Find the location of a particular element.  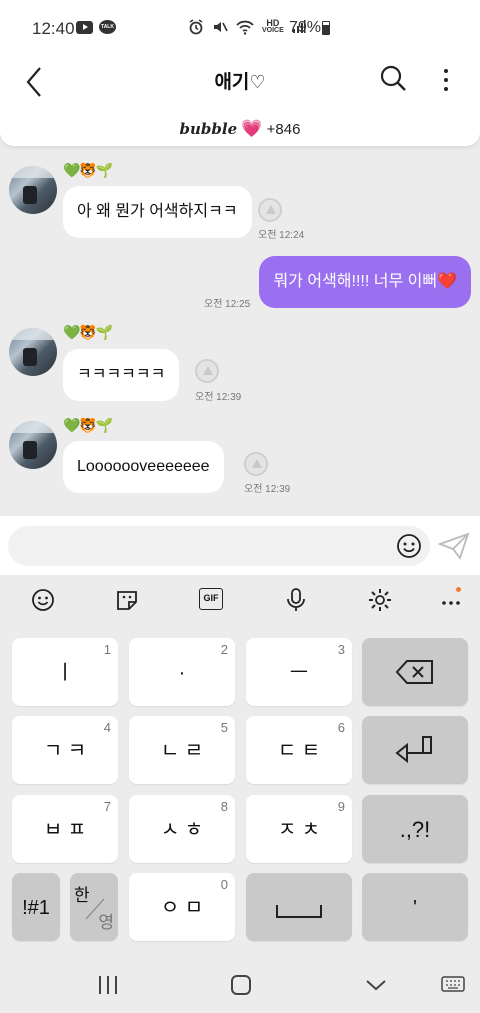

key-g-k: ㄱ ㅋ4 is located at coordinates (65, 750).